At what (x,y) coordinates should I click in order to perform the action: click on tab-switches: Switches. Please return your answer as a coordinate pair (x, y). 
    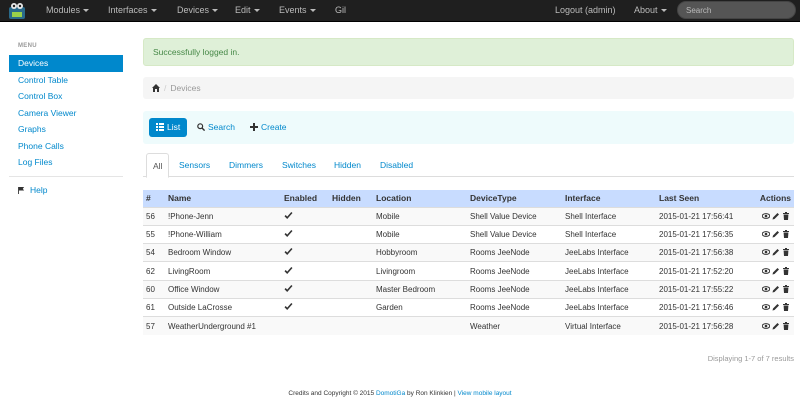
    Looking at the image, I should click on (299, 165).